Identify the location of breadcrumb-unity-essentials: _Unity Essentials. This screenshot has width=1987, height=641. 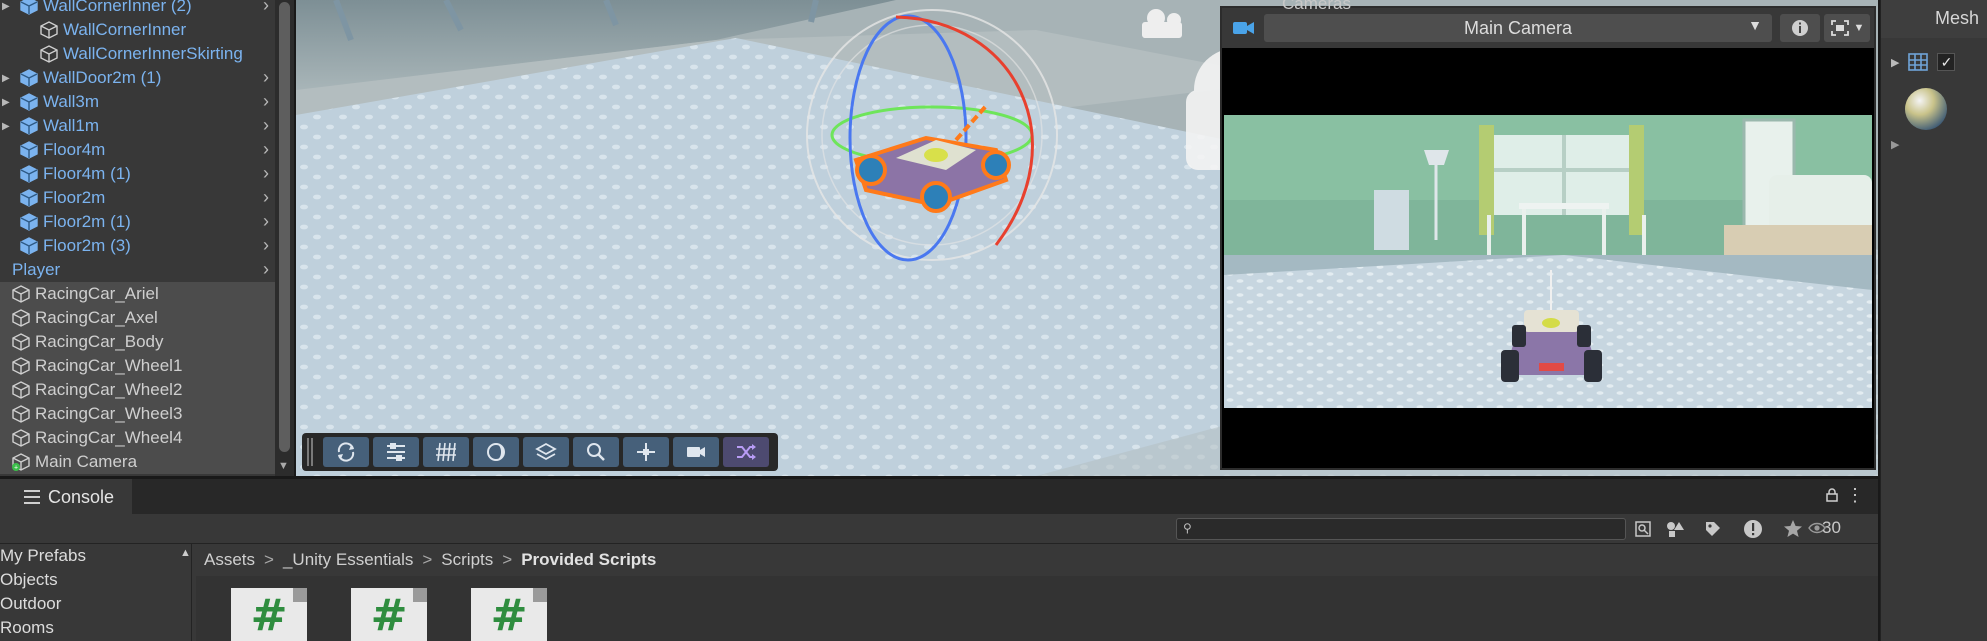
(348, 560).